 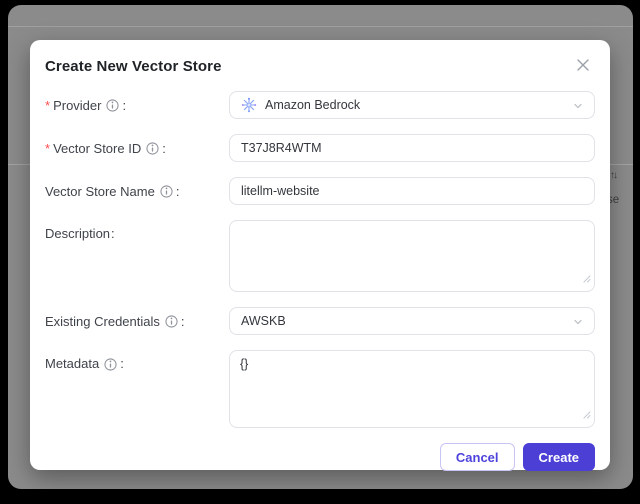 What do you see at coordinates (583, 65) in the screenshot?
I see `close-icon` at bounding box center [583, 65].